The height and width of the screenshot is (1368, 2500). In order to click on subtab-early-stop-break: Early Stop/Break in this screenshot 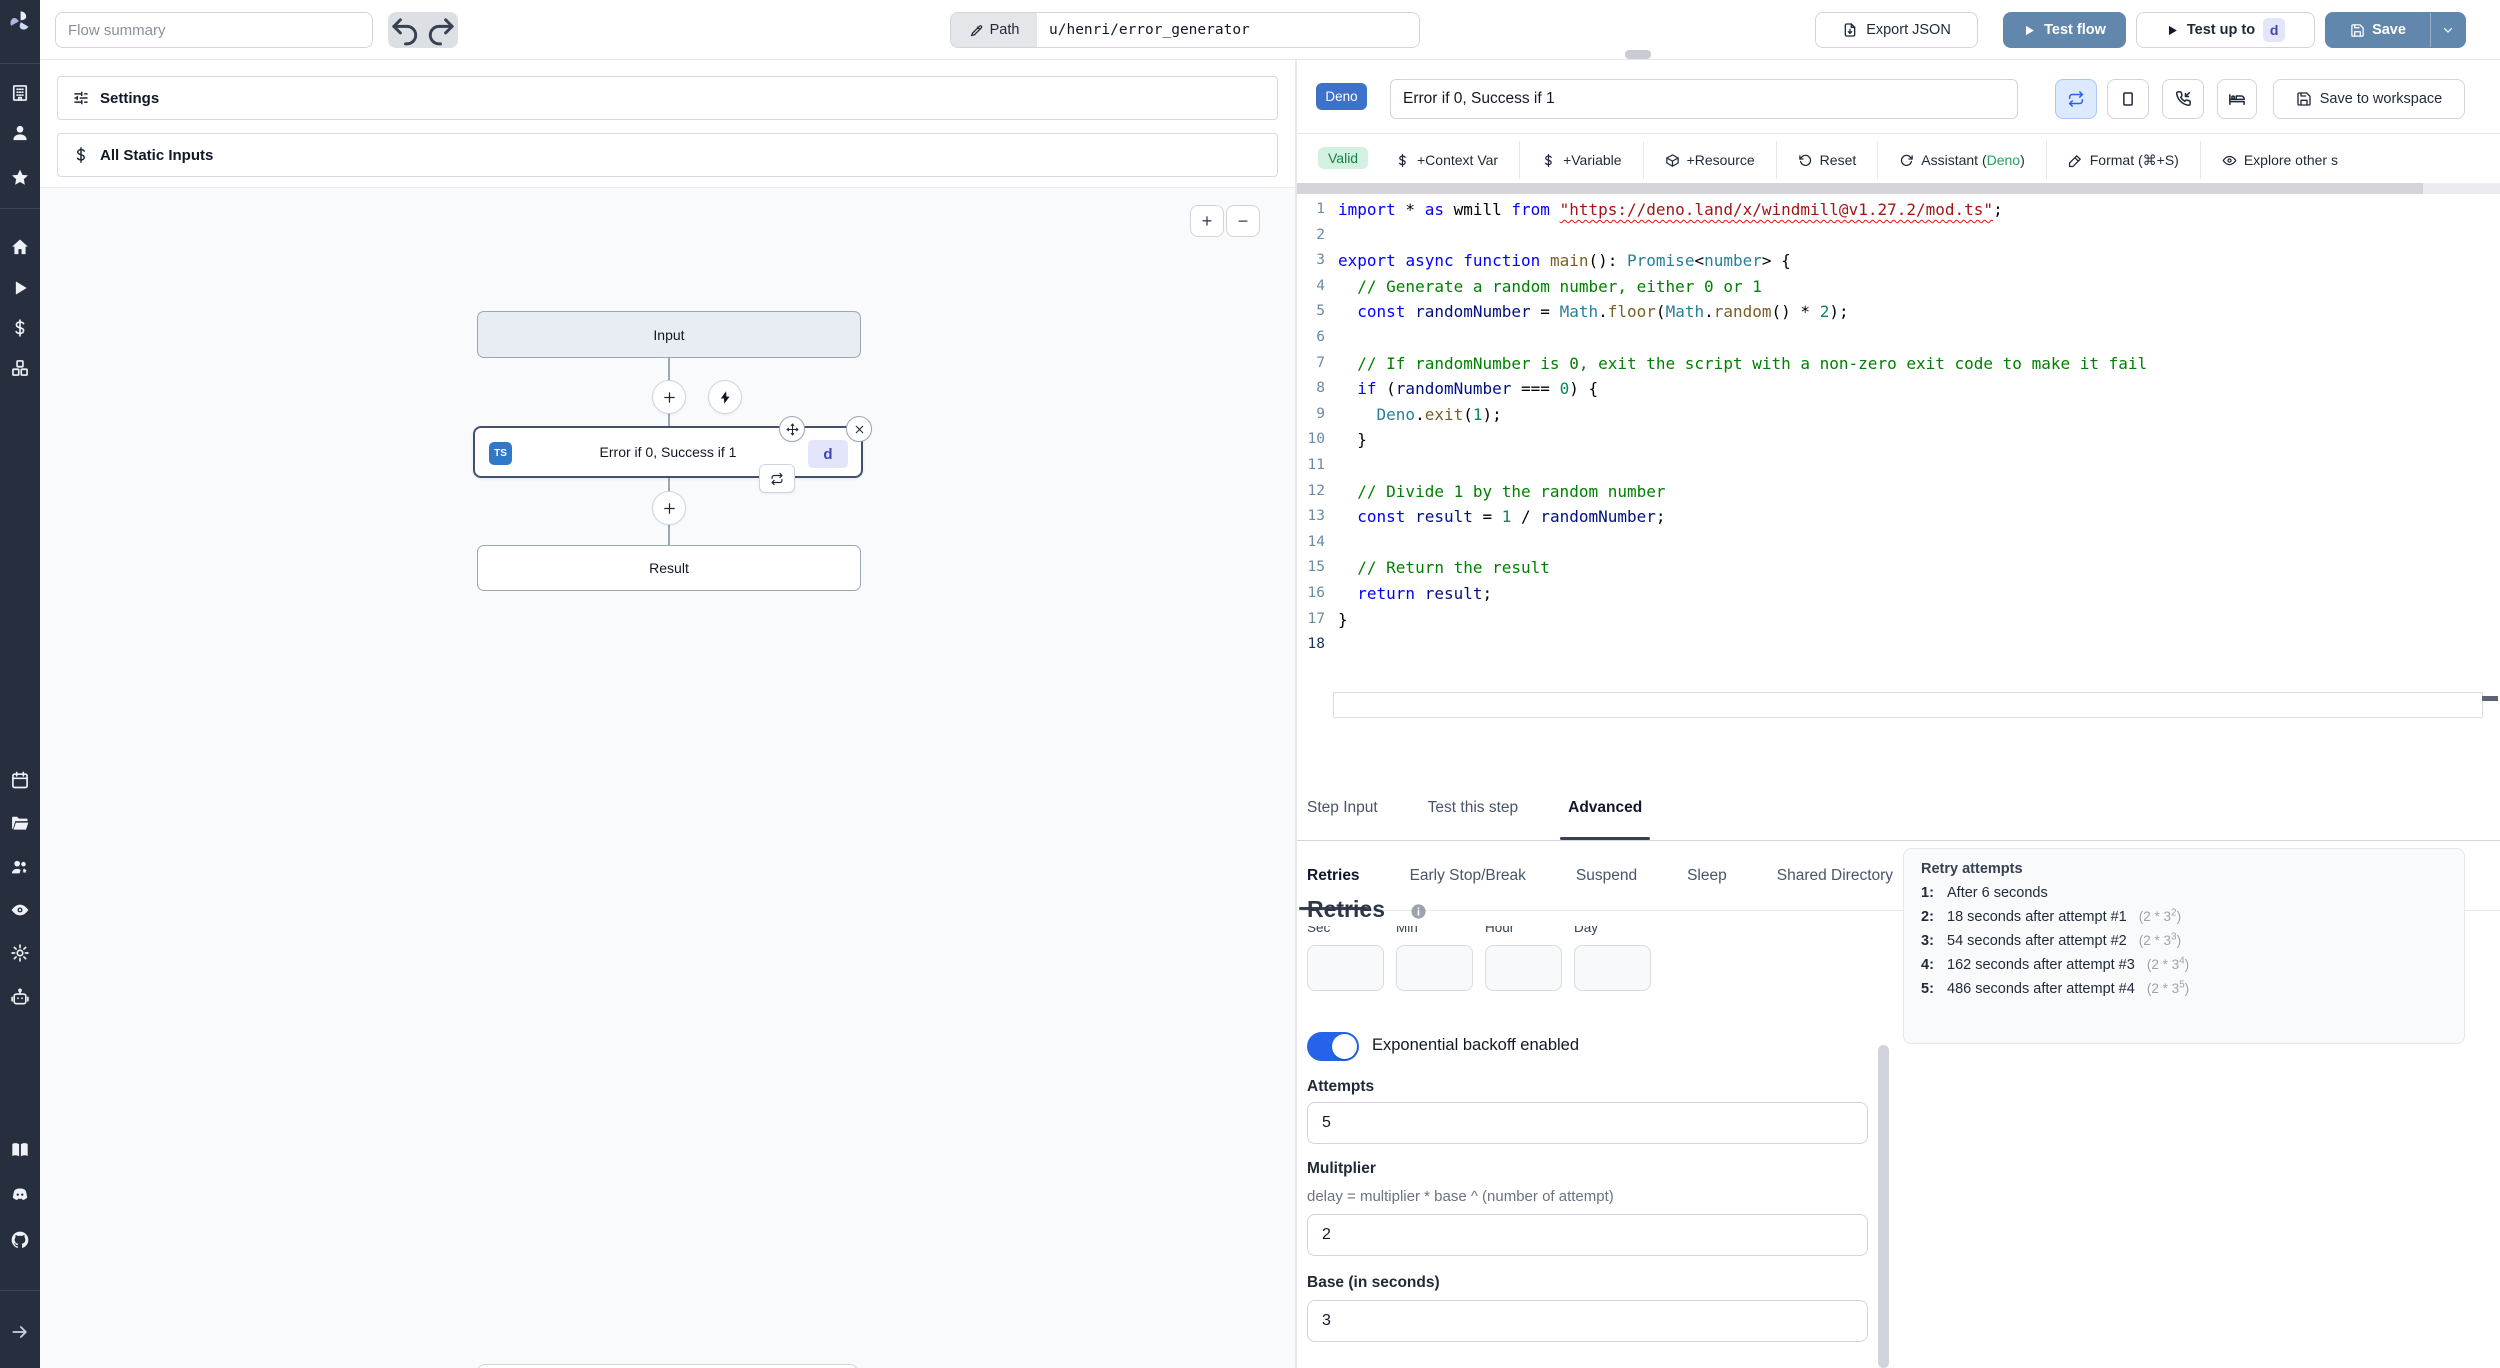, I will do `click(1468, 875)`.